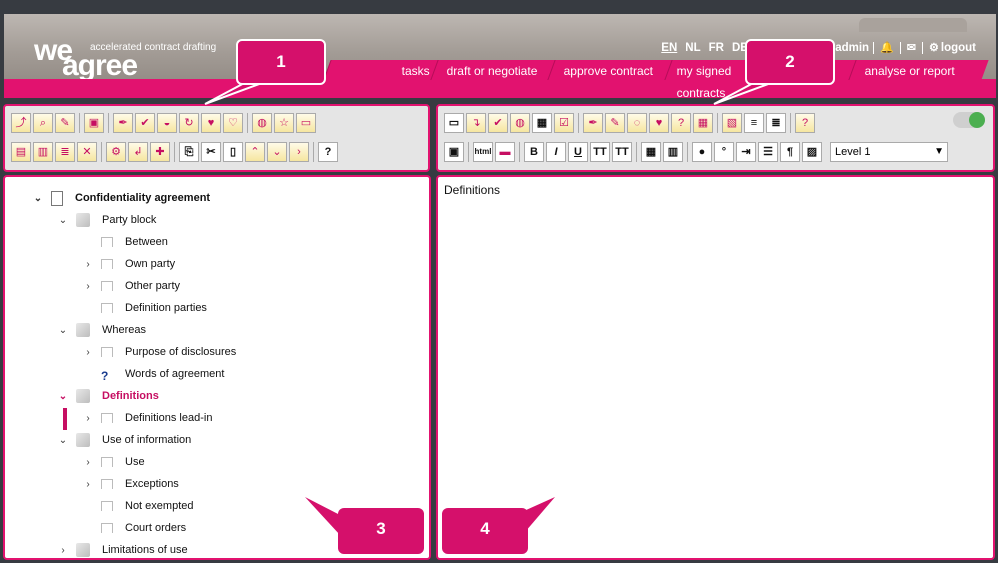 Image resolution: width=998 pixels, height=563 pixels. I want to click on logout-link: logout, so click(958, 48).